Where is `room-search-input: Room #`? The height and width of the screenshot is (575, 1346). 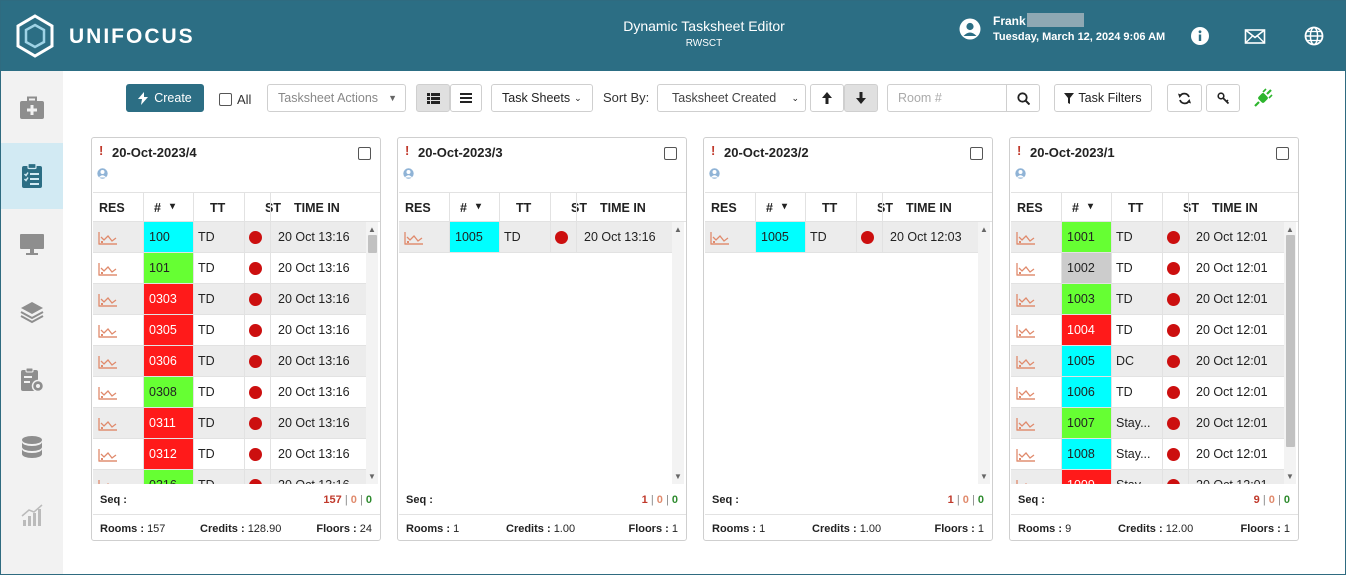 room-search-input: Room # is located at coordinates (947, 98).